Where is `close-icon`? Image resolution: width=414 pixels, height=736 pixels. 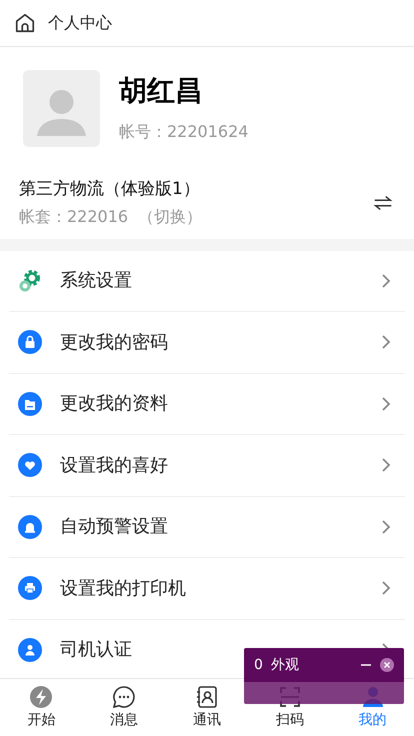
close-icon is located at coordinates (387, 665).